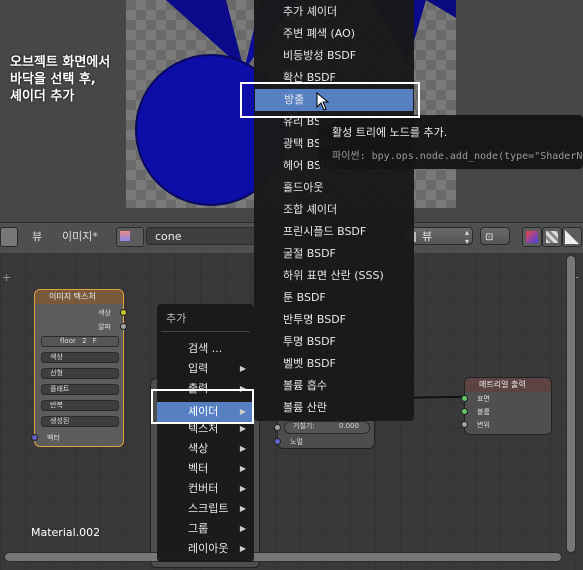 This screenshot has height=570, width=583. I want to click on surface-socket, so click(464, 398).